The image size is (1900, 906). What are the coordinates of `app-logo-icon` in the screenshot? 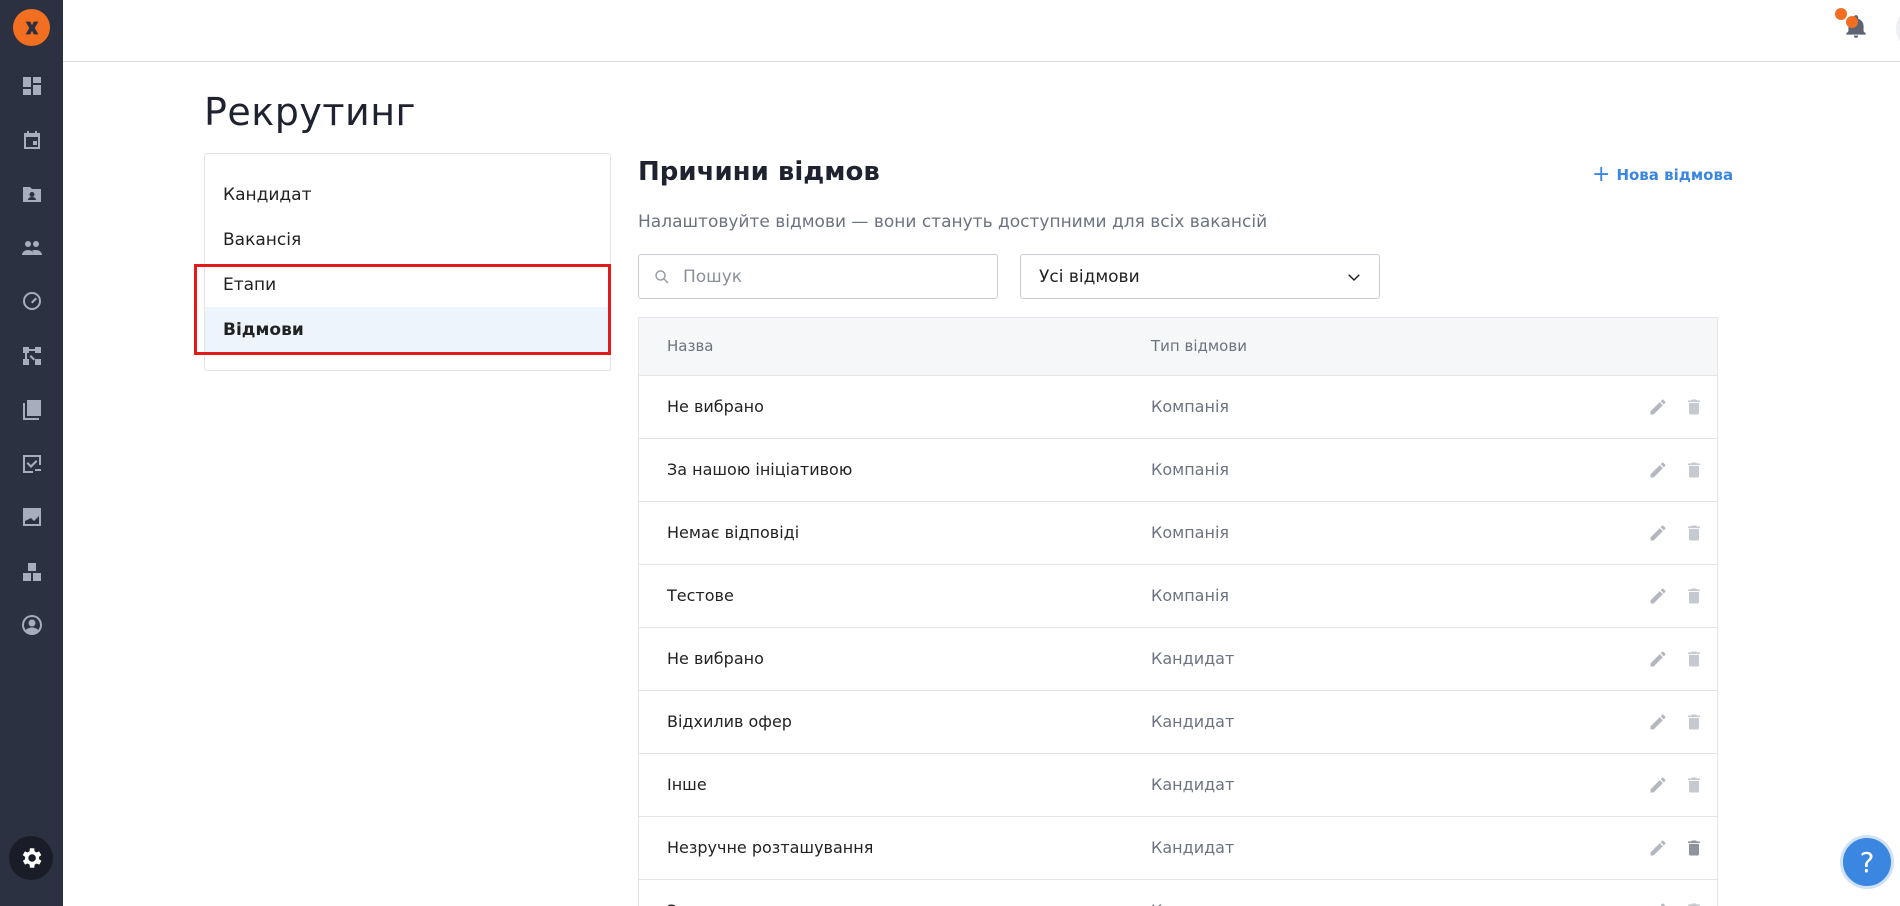 It's located at (31, 27).